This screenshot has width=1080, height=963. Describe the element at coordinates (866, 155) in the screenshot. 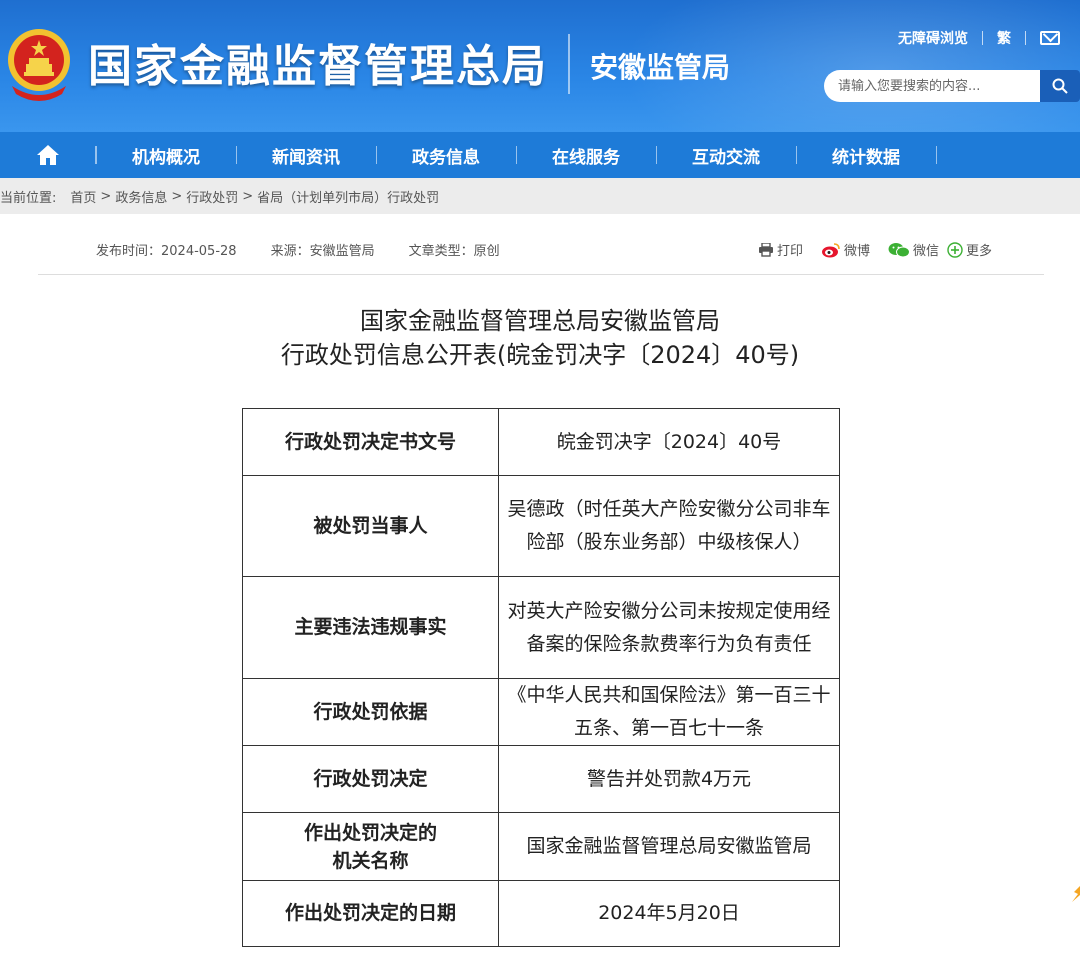

I see `nav-item-statistics: 统计数据` at that location.